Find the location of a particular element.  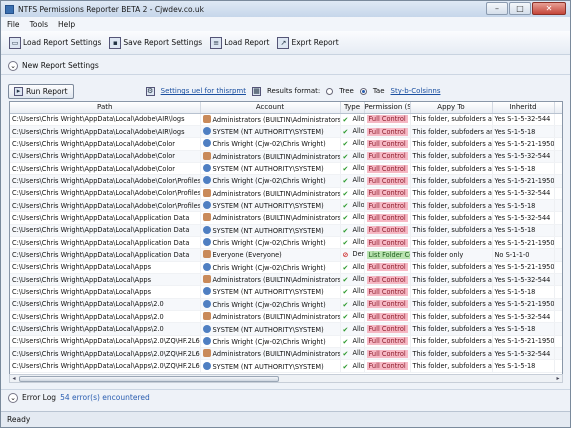

table-radio is located at coordinates (363, 91).